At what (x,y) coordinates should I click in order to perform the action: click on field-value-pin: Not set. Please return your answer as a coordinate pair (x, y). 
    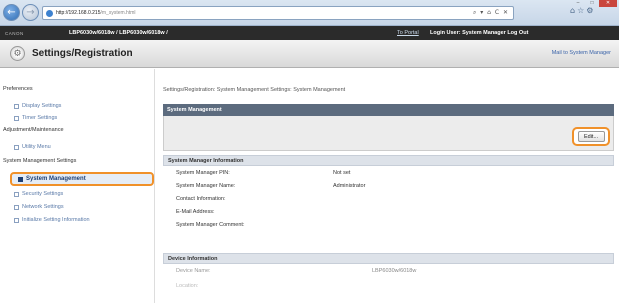
    Looking at the image, I should click on (342, 173).